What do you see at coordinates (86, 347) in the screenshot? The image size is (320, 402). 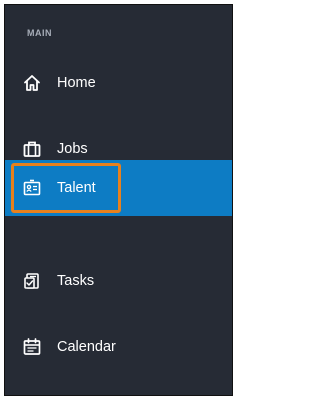 I see `sidebar-item-label: Calendar` at bounding box center [86, 347].